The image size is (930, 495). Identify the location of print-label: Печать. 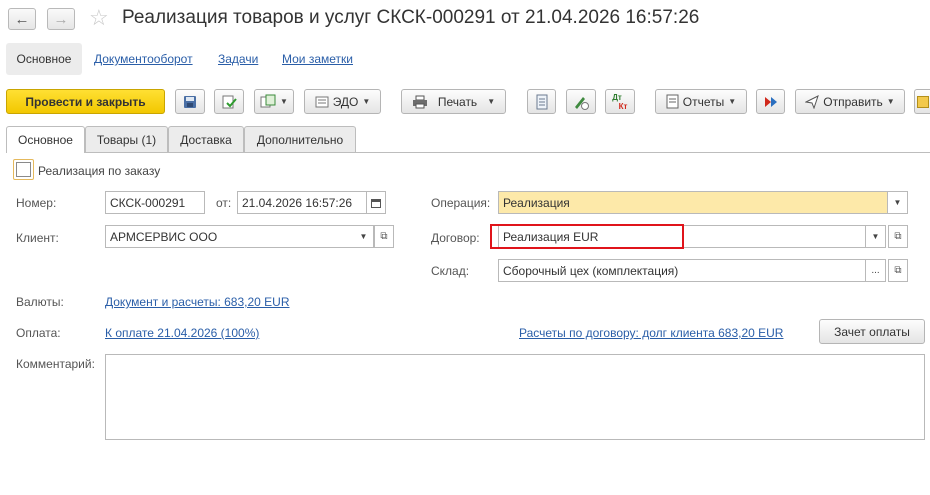
(457, 101).